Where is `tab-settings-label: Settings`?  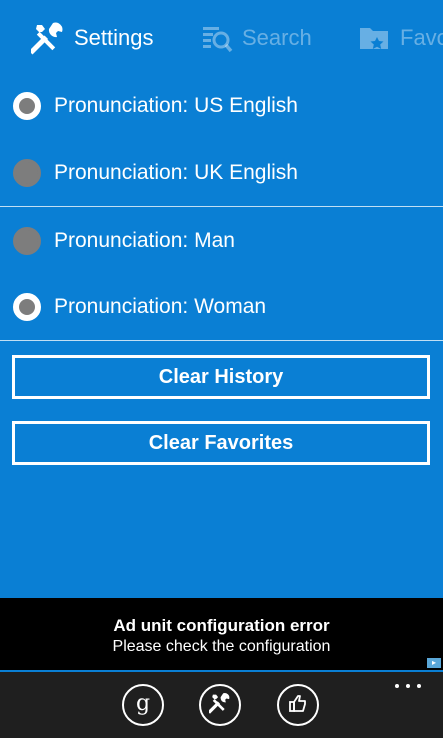
tab-settings-label: Settings is located at coordinates (114, 37).